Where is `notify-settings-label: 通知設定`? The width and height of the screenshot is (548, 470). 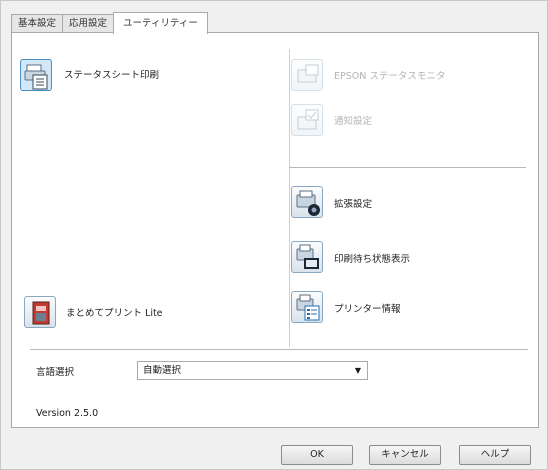
notify-settings-label: 通知設定 is located at coordinates (353, 120).